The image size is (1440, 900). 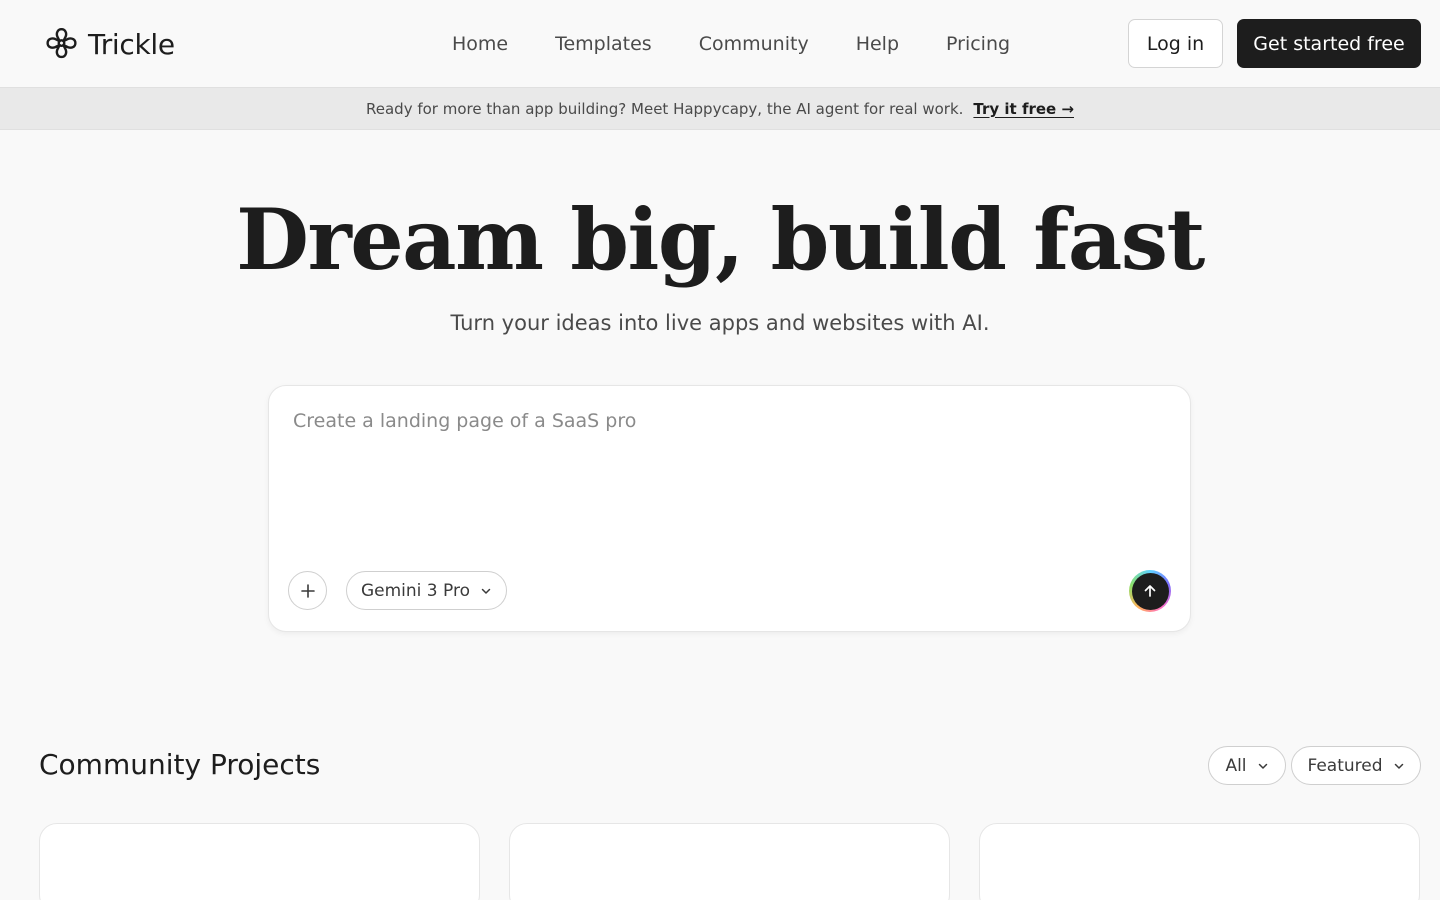 I want to click on arrow-up-icon, so click(x=1150, y=591).